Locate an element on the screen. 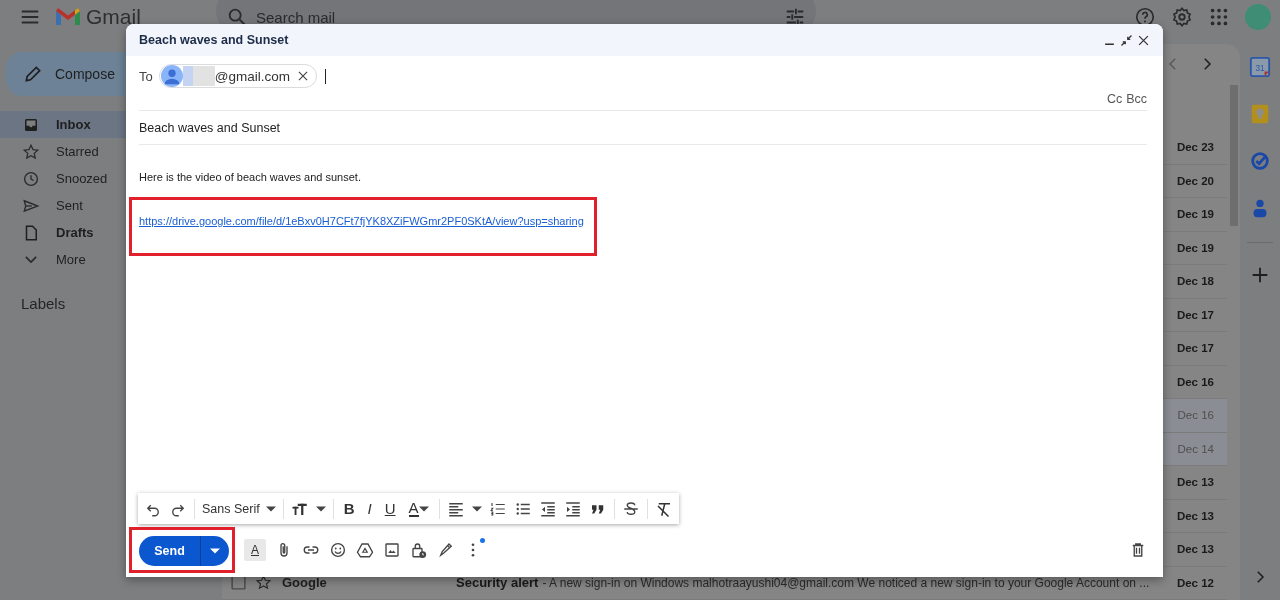 The width and height of the screenshot is (1280, 600). chevron-down-icon is located at coordinates (31, 259).